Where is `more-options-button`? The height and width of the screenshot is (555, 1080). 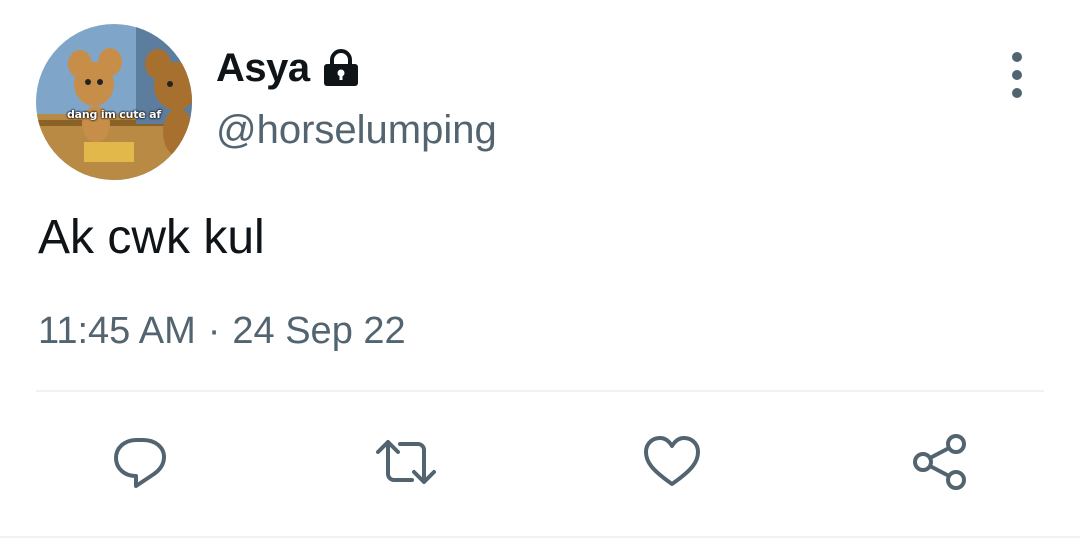 more-options-button is located at coordinates (1017, 75).